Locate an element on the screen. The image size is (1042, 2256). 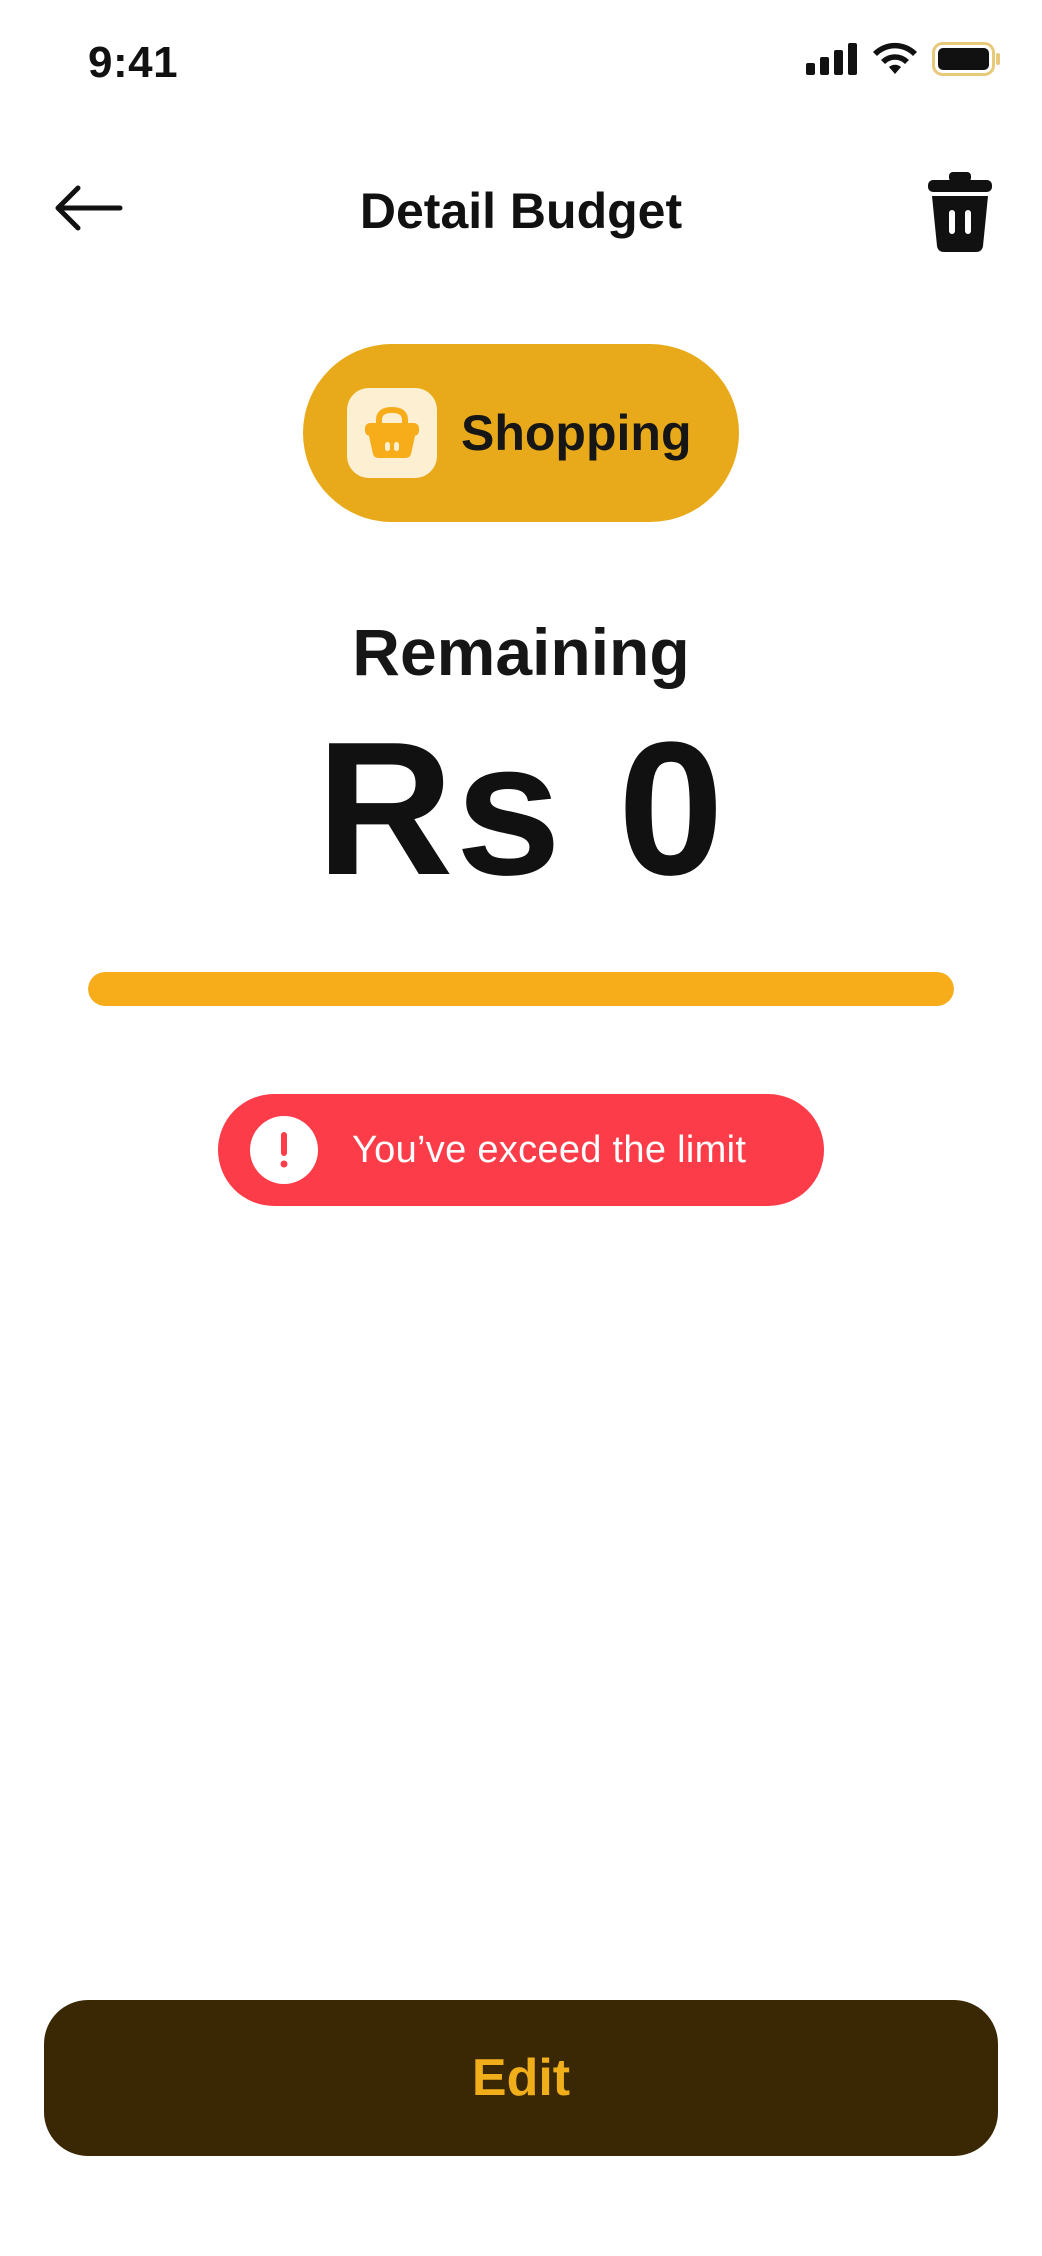
status-time: 9:41 is located at coordinates (133, 62).